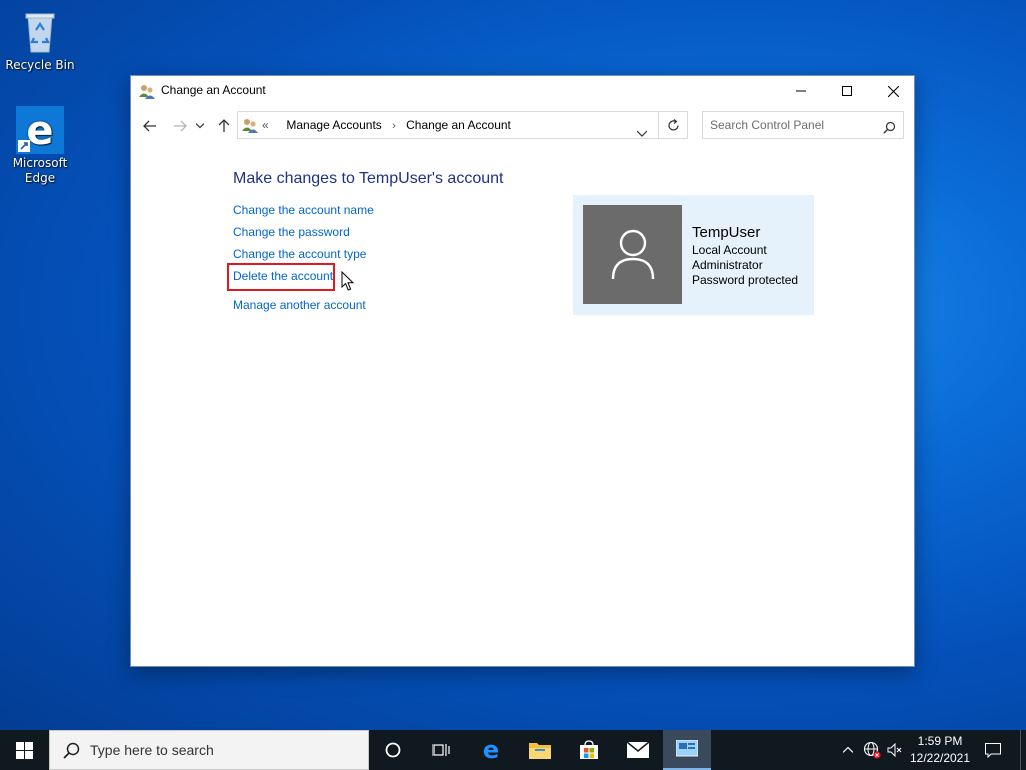 The width and height of the screenshot is (1026, 770). What do you see at coordinates (283, 276) in the screenshot?
I see `delete-account-link: Delete the account` at bounding box center [283, 276].